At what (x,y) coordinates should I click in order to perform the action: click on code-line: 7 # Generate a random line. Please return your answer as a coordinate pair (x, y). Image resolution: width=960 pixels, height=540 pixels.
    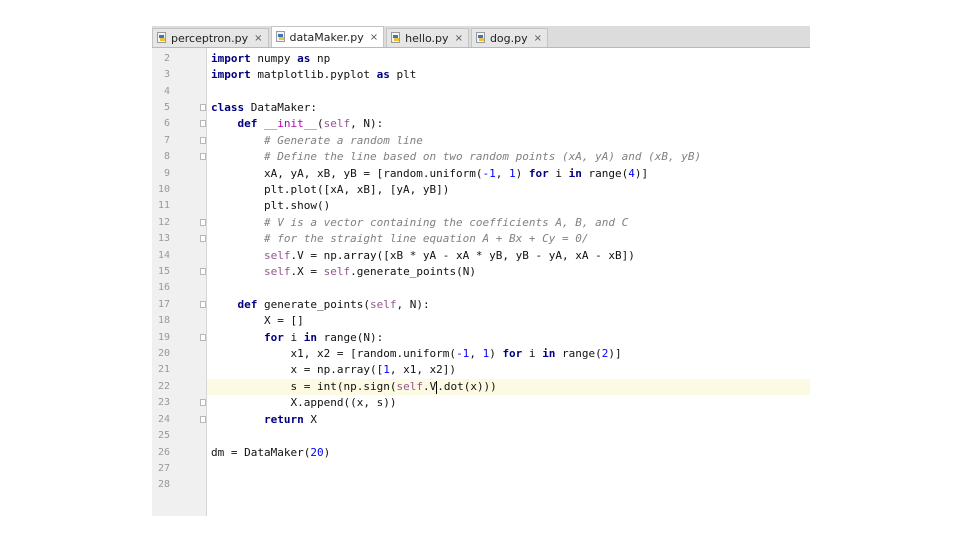
    Looking at the image, I should click on (487, 141).